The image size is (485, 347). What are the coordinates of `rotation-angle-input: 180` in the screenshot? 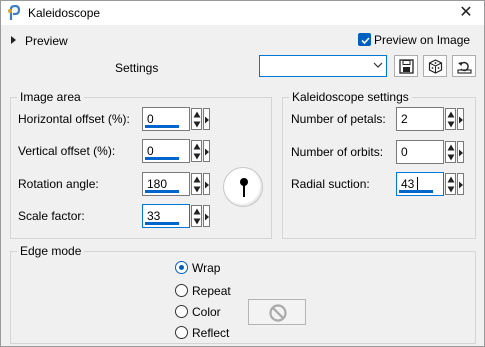 It's located at (166, 184).